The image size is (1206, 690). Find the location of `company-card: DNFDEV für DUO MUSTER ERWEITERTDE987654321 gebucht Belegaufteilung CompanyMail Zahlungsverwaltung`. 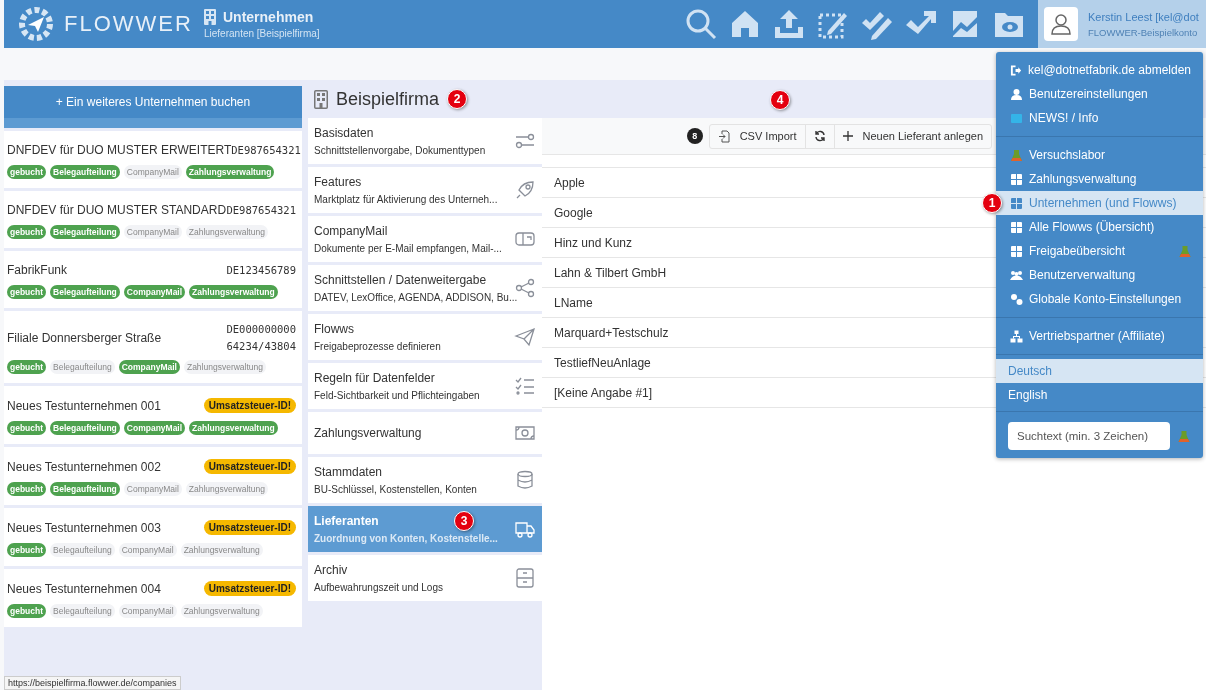

company-card: DNFDEV für DUO MUSTER ERWEITERTDE987654321 gebucht Belegaufteilung CompanyMail Zahlungsverwaltung is located at coordinates (153, 159).